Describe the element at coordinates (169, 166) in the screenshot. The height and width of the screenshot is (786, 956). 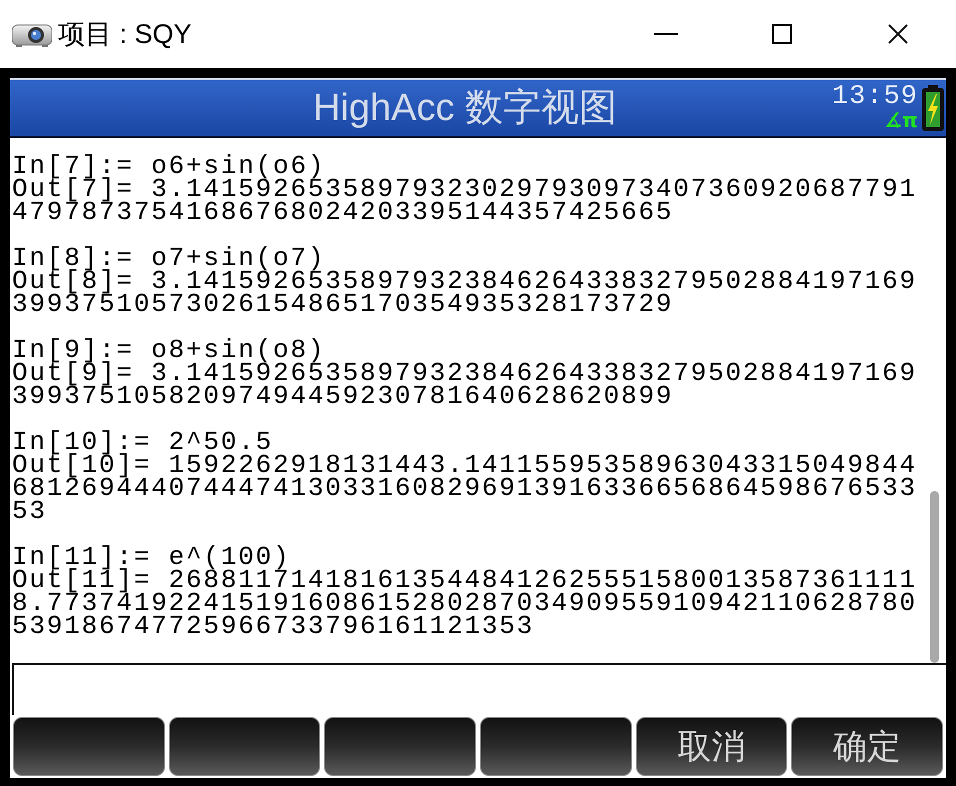
I see `input-line: In[7]:= o6+sin(o6)` at that location.